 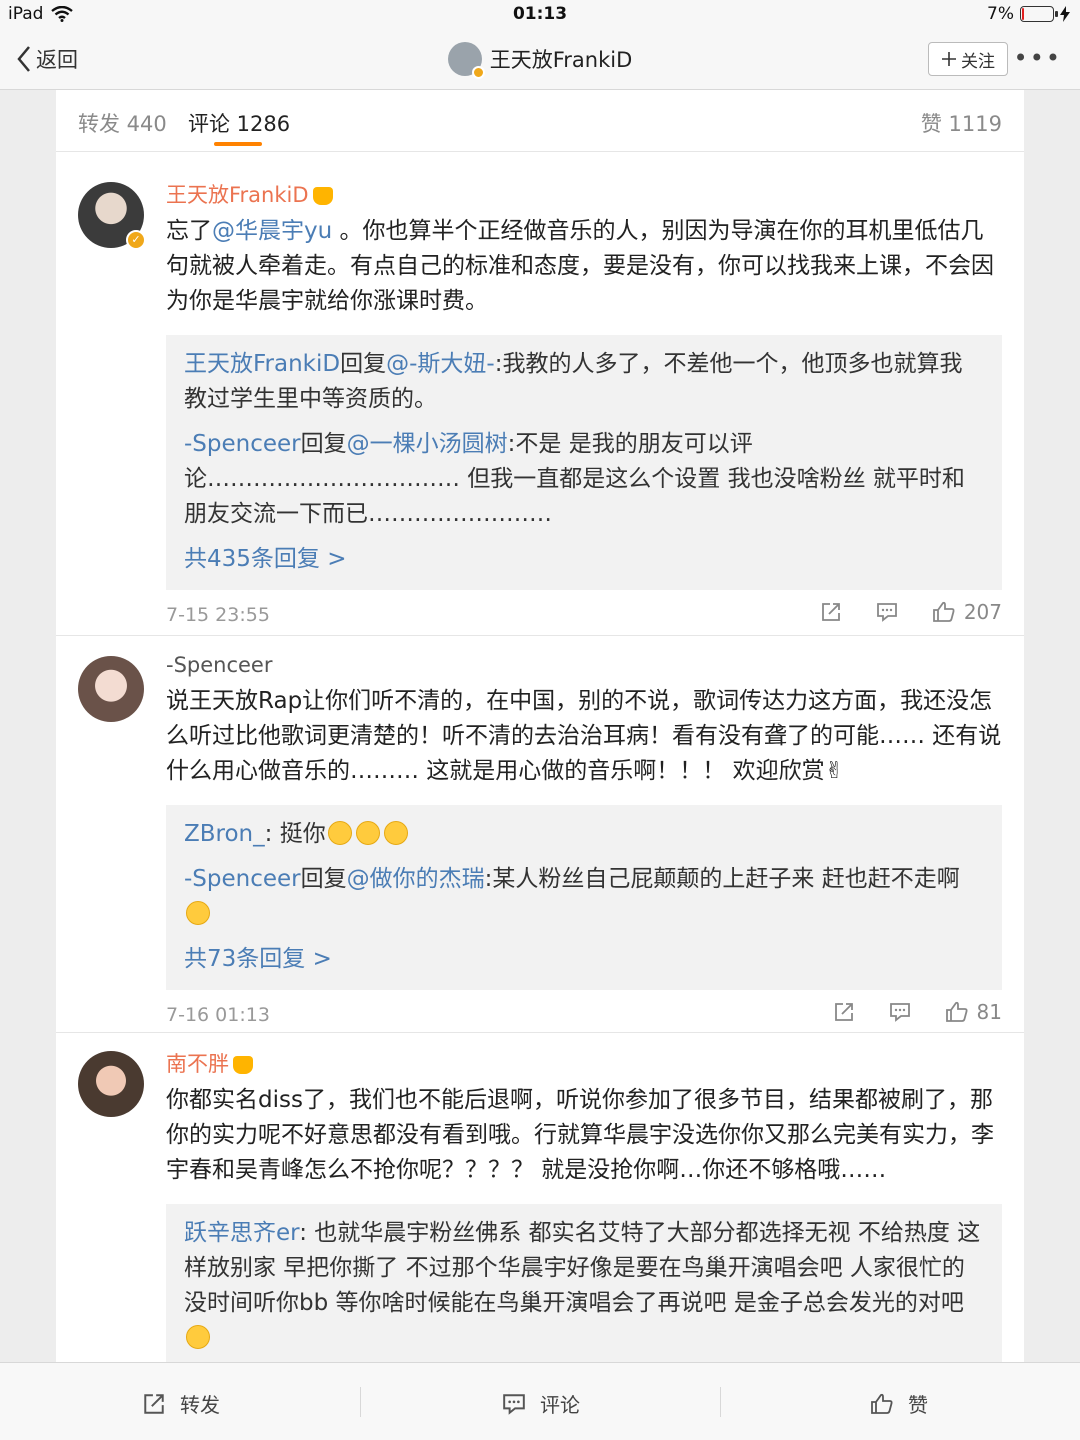 I want to click on status-bar: iPad 01:13 7%, so click(x=540, y=15).